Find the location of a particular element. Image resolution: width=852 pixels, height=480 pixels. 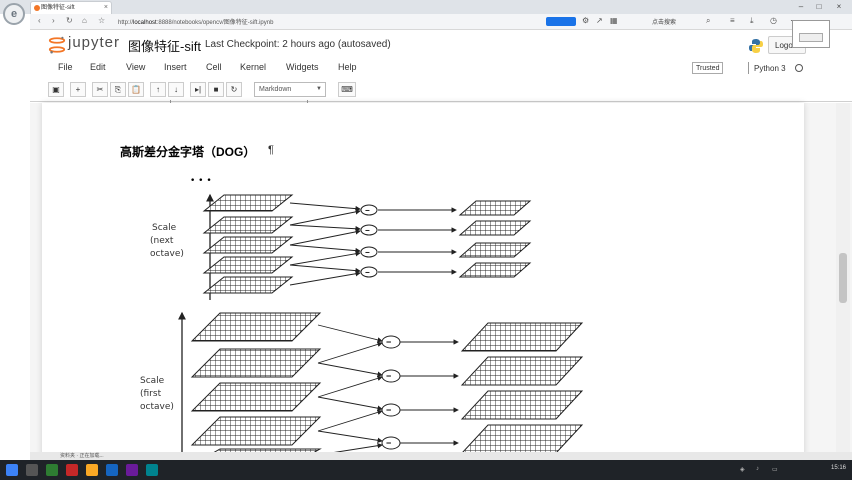

cut-icon: ✂ is located at coordinates (100, 89).